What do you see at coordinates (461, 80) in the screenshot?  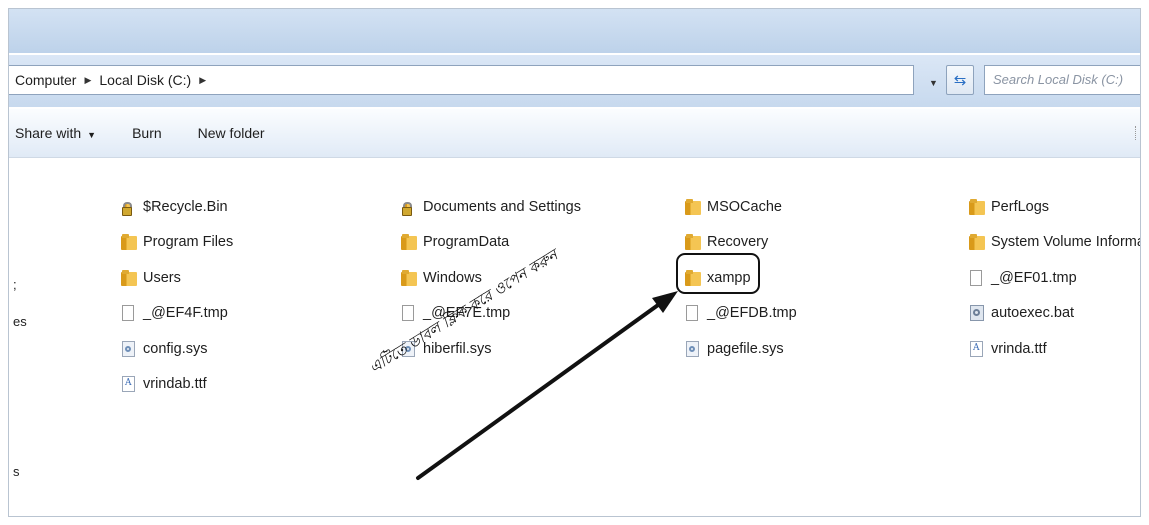 I see `breadcrumb: Computer ▶ Local Disk (C:) ▶` at bounding box center [461, 80].